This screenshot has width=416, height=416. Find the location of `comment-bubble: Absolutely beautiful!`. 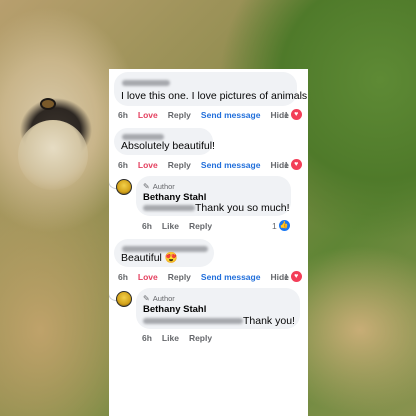

comment-bubble: Absolutely beautiful! is located at coordinates (164, 141).